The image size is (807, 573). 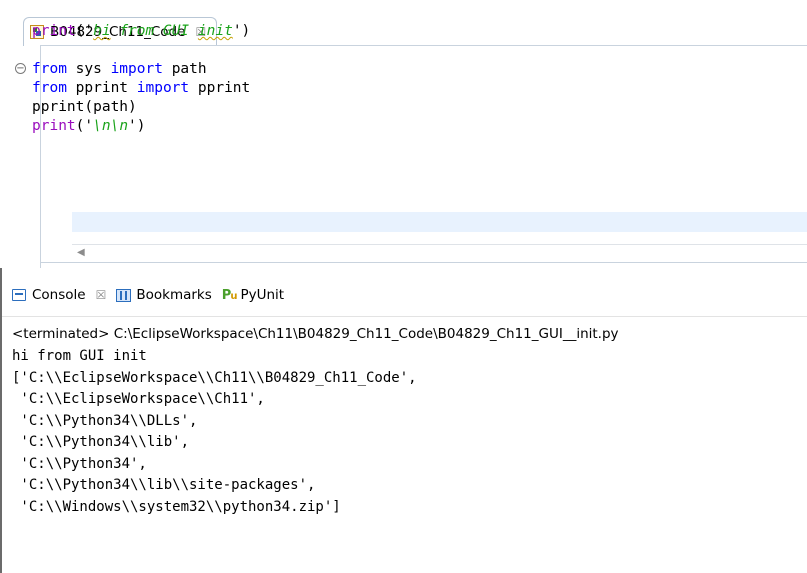 I want to click on code-line: − from sys import path, so click(x=132, y=69).